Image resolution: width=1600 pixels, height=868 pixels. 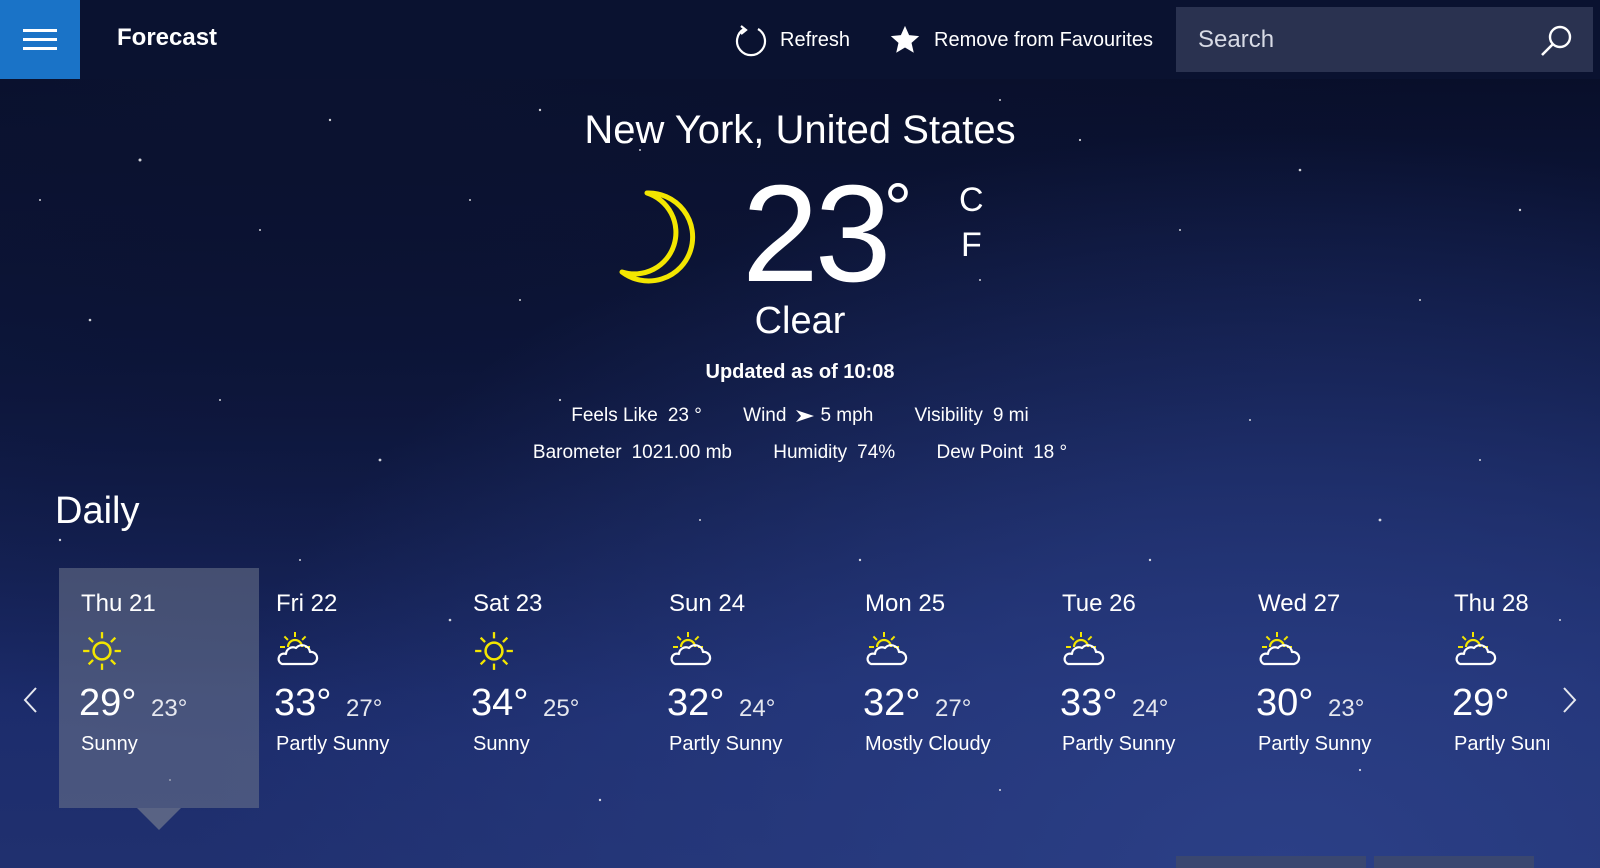 What do you see at coordinates (1570, 700) in the screenshot?
I see `chevron-right-icon` at bounding box center [1570, 700].